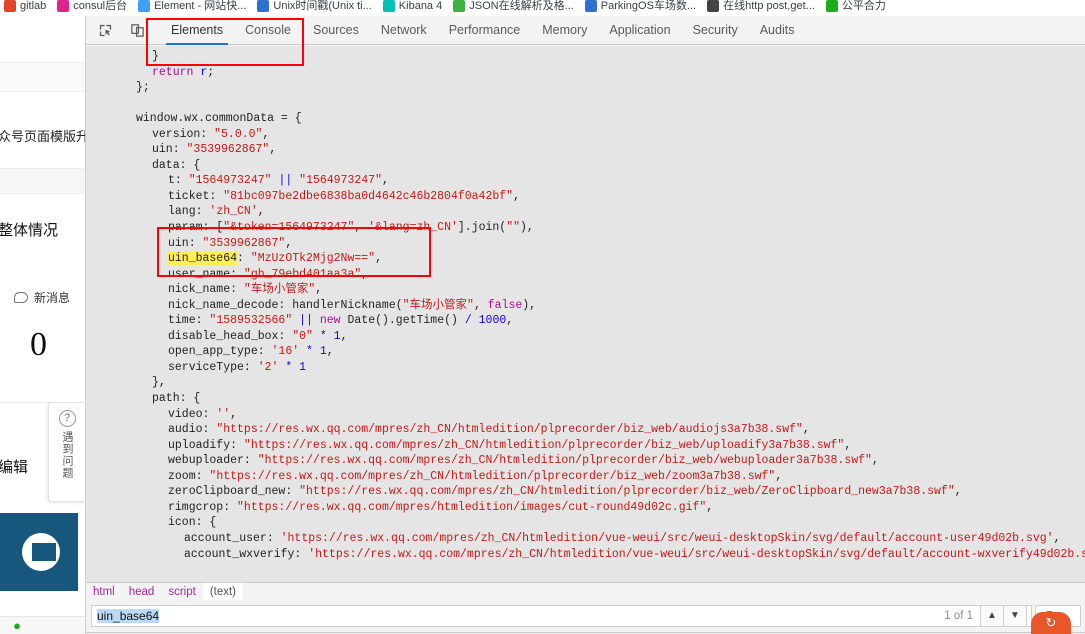  I want to click on code-line: disable_head_box: "0" * 1,, so click(585, 337).